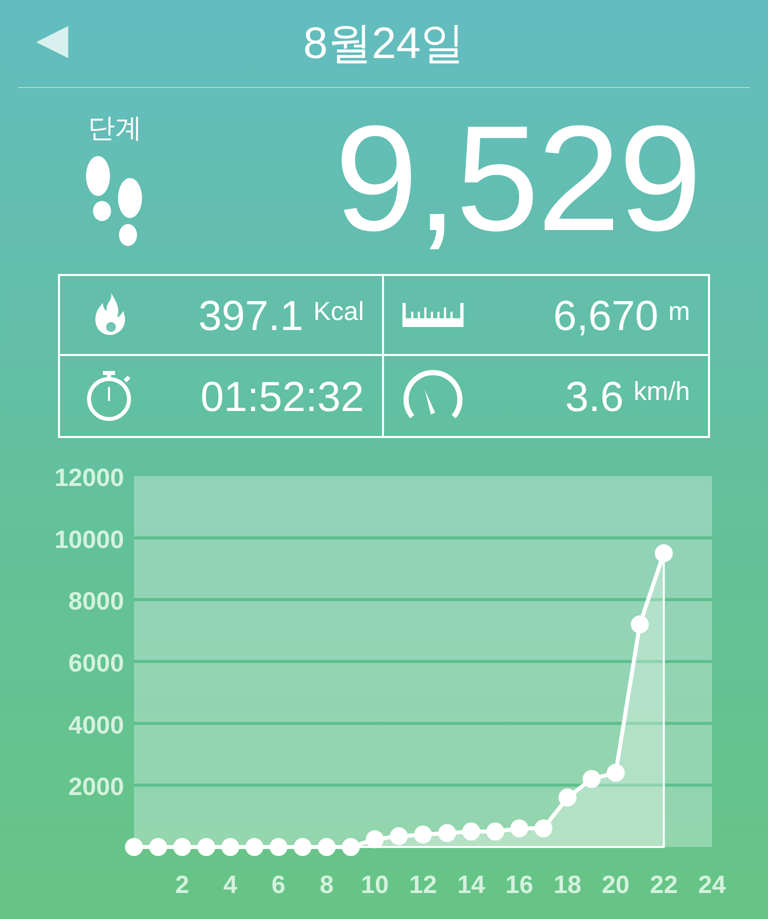 The image size is (768, 919). Describe the element at coordinates (568, 885) in the screenshot. I see `x-tick-label: 18` at that location.